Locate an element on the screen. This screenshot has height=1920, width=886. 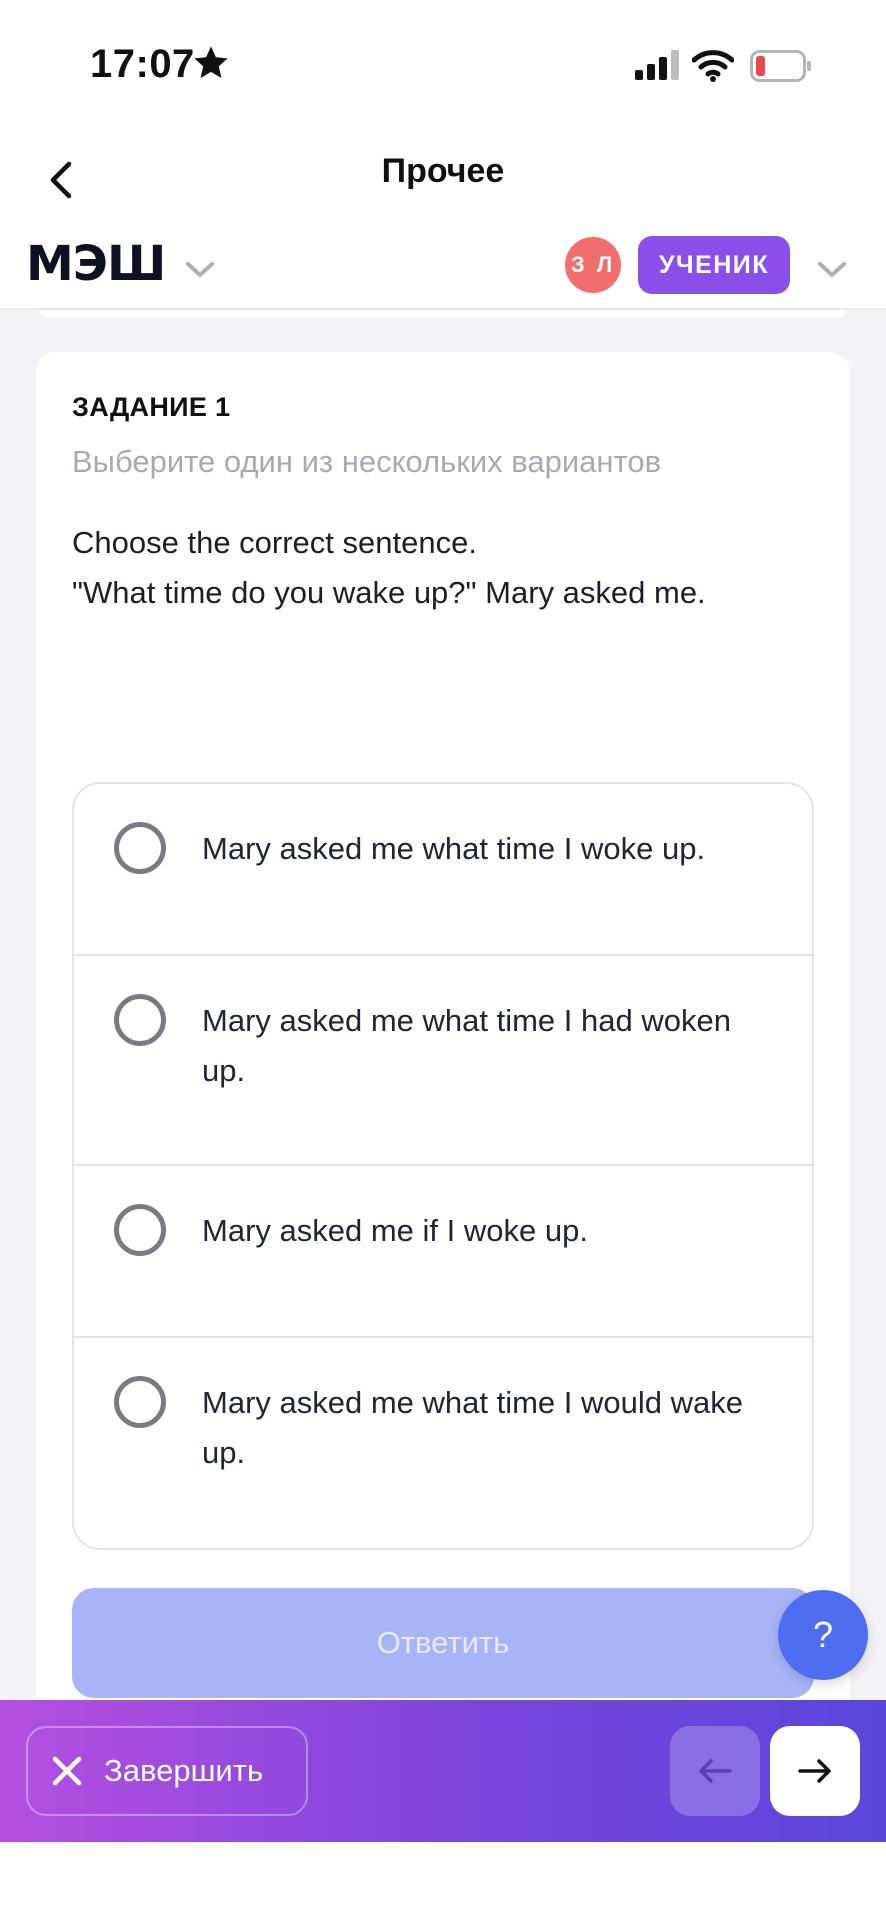
wifi-icon is located at coordinates (713, 66).